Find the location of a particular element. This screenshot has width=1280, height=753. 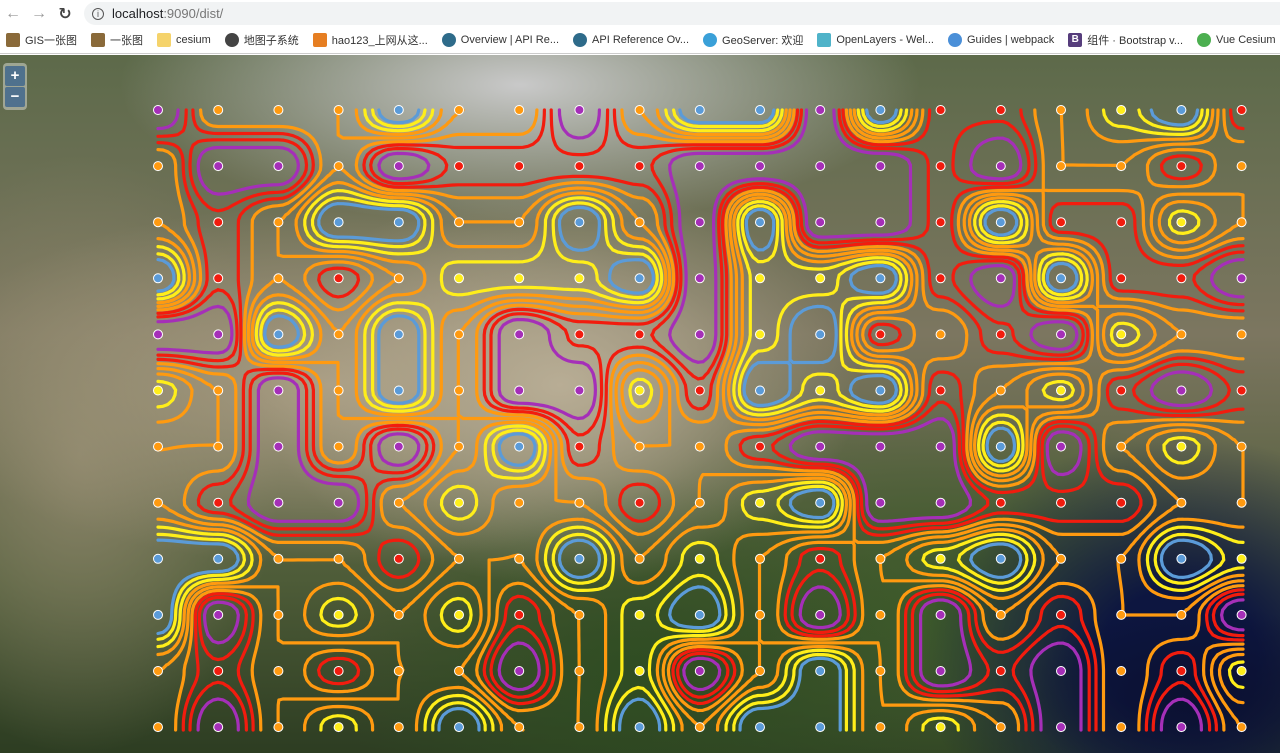

address-bar: i localhost:9090/dist/ is located at coordinates (682, 13).